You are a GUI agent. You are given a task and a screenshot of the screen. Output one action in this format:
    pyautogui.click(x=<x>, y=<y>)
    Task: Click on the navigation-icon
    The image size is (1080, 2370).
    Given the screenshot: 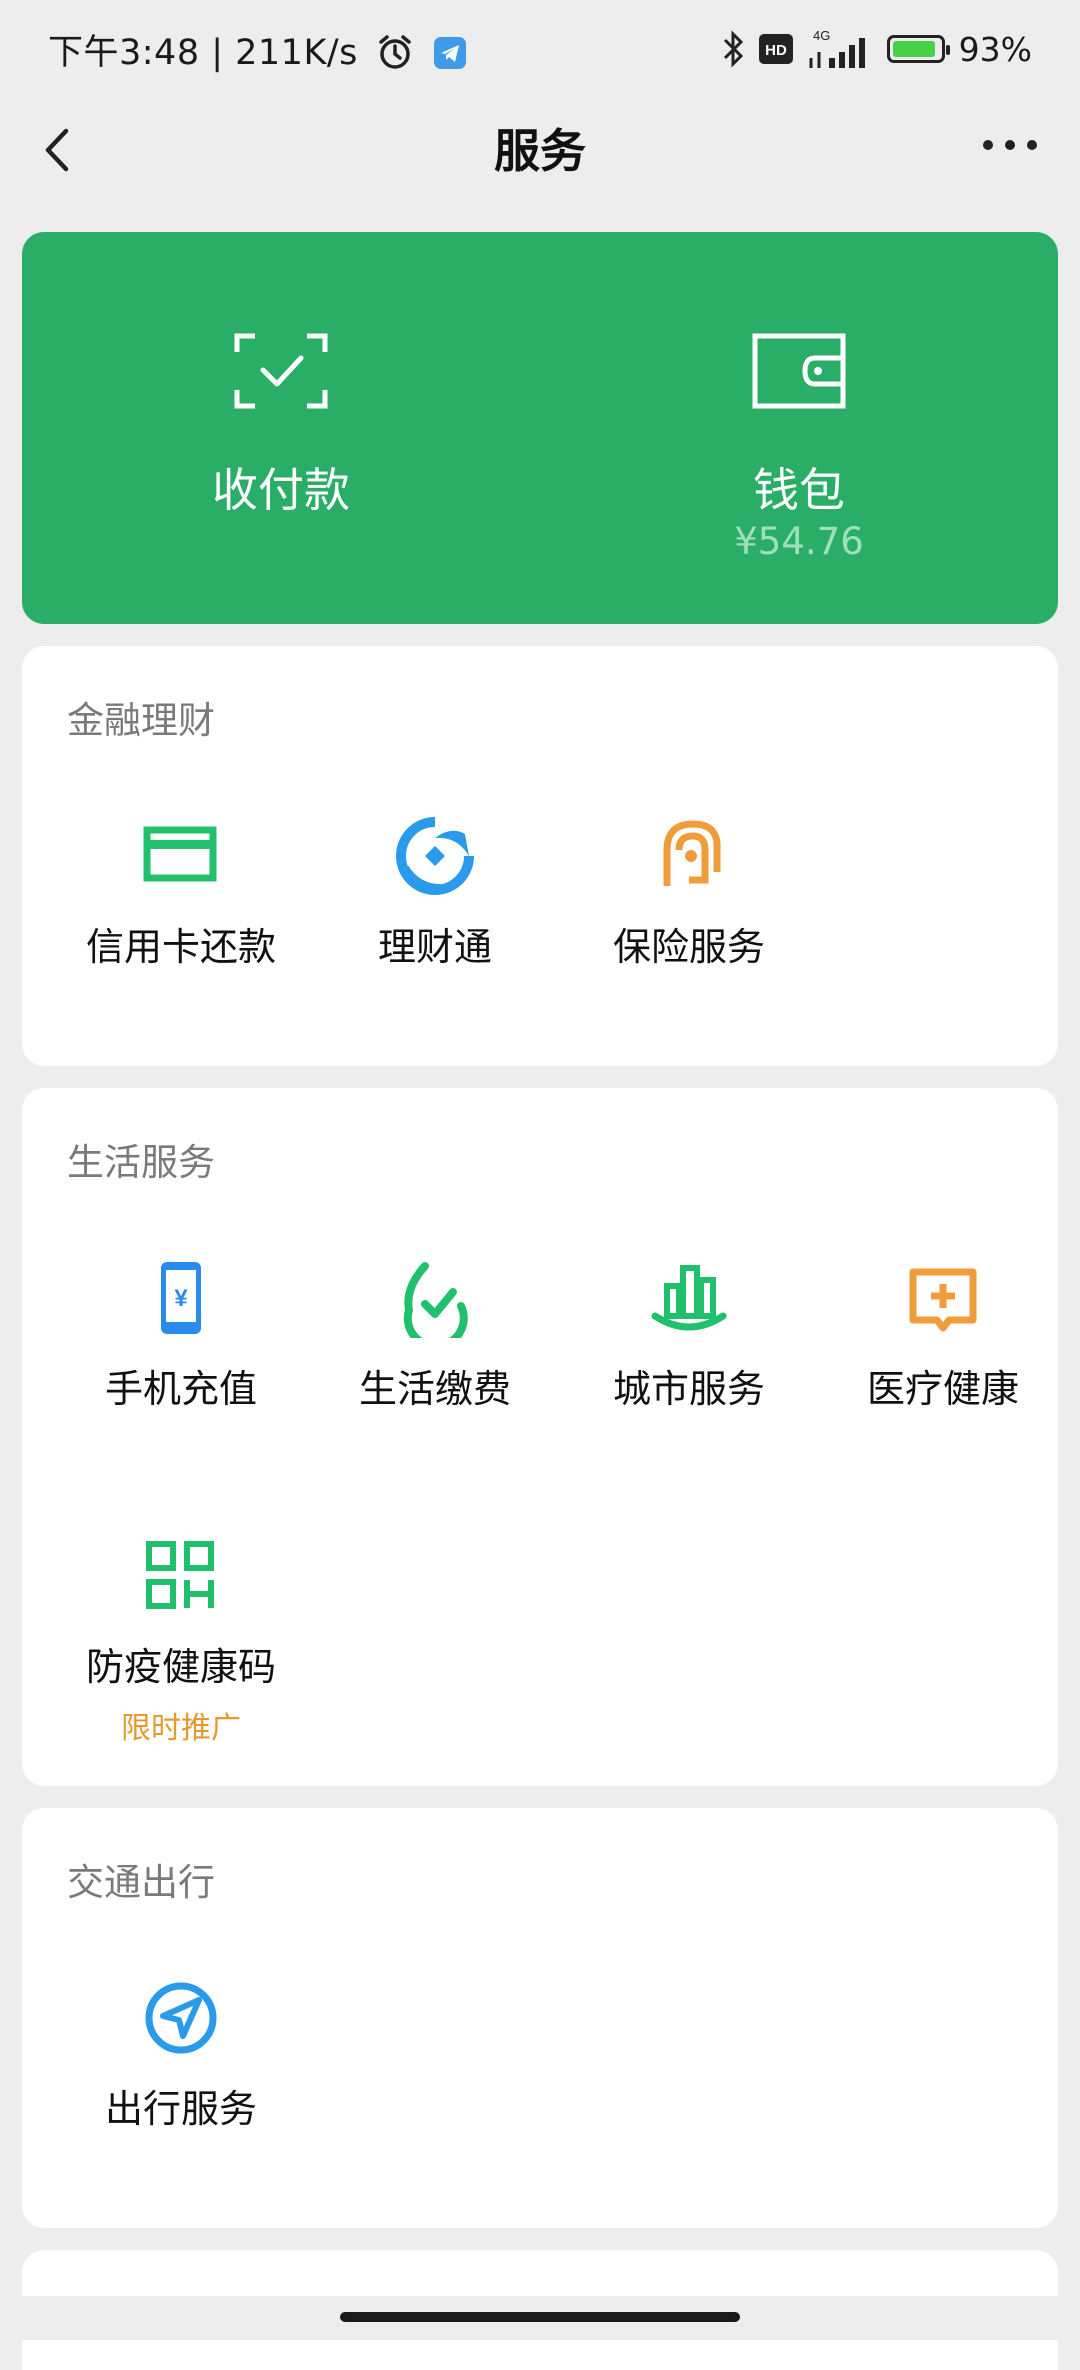 What is the action you would take?
    pyautogui.click(x=181, y=2018)
    